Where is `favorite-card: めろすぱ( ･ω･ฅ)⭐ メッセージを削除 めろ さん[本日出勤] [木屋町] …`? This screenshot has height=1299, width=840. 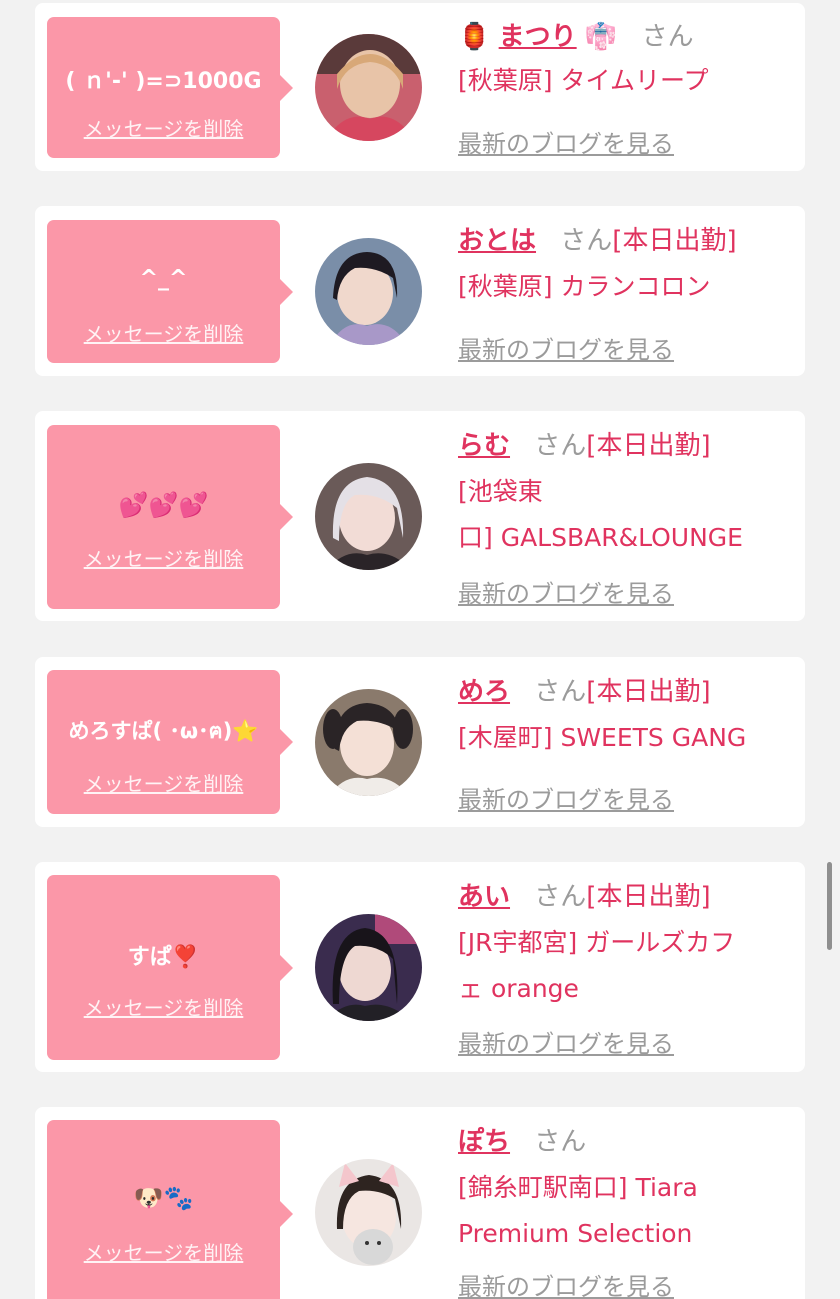 favorite-card: めろすぱ( ･ω･ฅ)⭐ メッセージを削除 めろ さん[本日出勤] [木屋町] … is located at coordinates (420, 742).